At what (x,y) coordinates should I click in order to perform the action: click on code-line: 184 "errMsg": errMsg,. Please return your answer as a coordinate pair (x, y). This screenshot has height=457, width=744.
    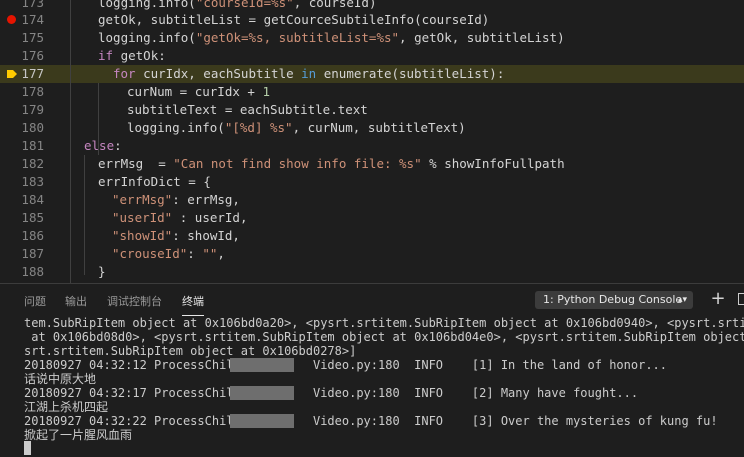
    Looking at the image, I should click on (372, 200).